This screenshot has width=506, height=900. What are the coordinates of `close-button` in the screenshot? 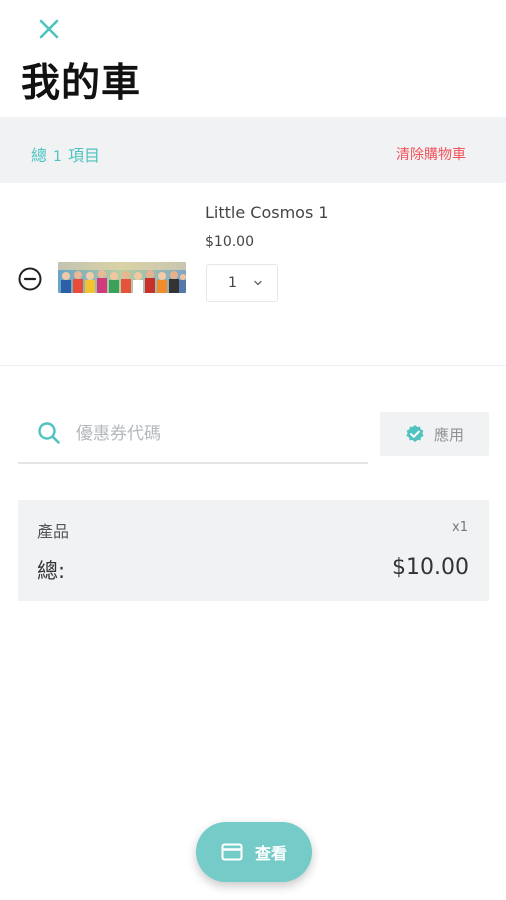 It's located at (49, 29).